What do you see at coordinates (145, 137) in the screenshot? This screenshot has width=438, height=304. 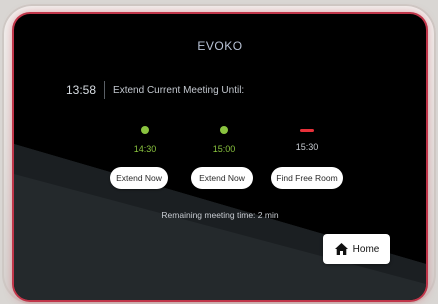 I see `option-1430: 14:30` at bounding box center [145, 137].